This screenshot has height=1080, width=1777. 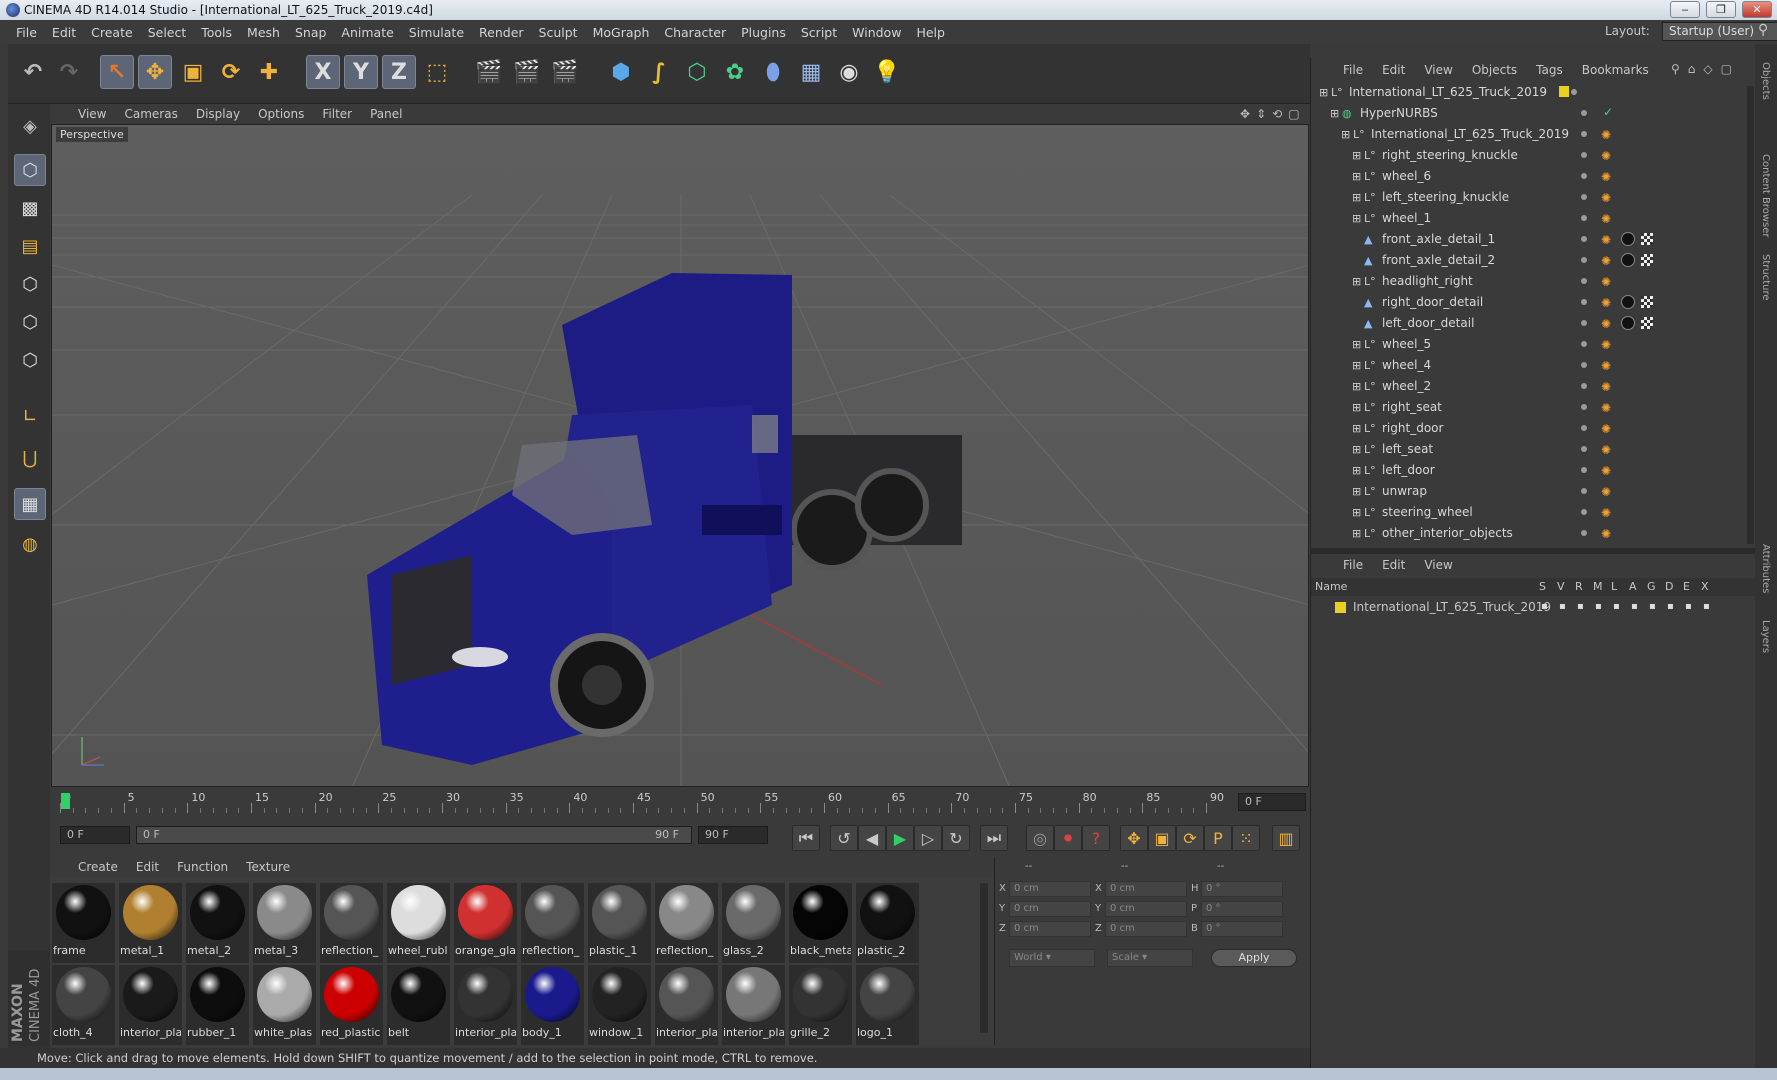 What do you see at coordinates (1598, 586) in the screenshot?
I see `layer-column-m: M` at bounding box center [1598, 586].